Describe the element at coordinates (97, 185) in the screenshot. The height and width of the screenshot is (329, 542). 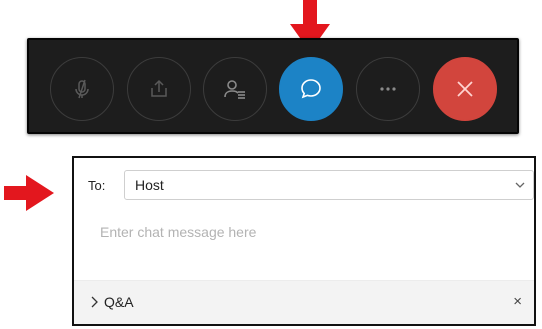
I see `to-label: To:` at that location.